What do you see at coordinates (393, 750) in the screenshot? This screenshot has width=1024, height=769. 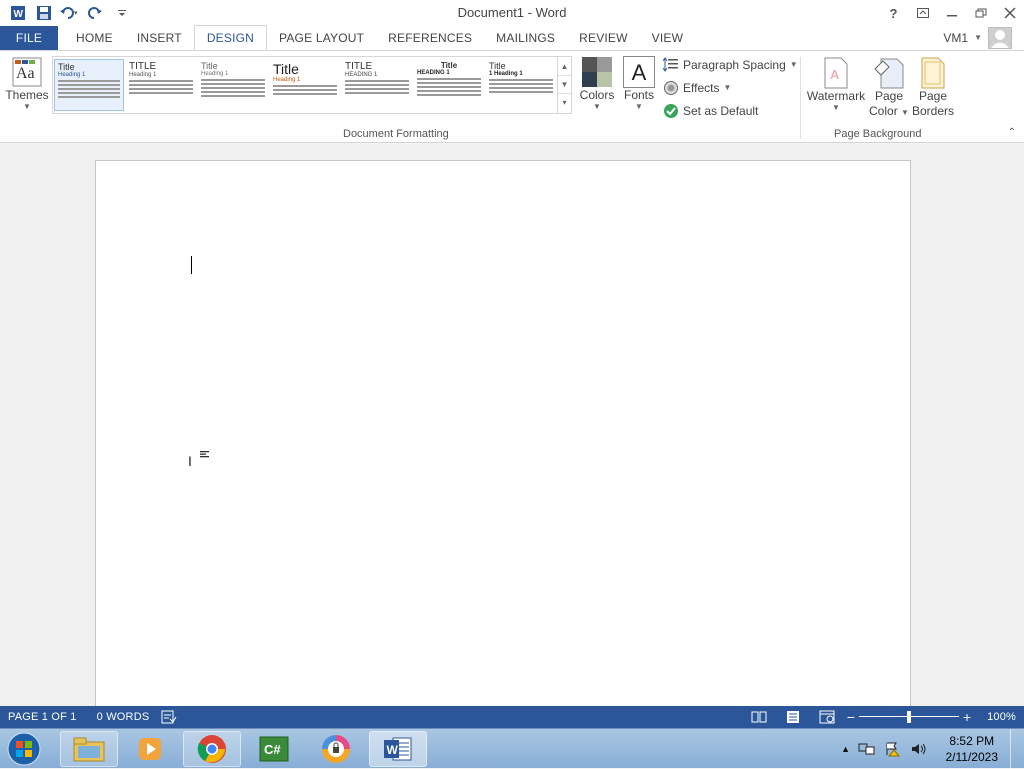 I see `svg-text: W` at bounding box center [393, 750].